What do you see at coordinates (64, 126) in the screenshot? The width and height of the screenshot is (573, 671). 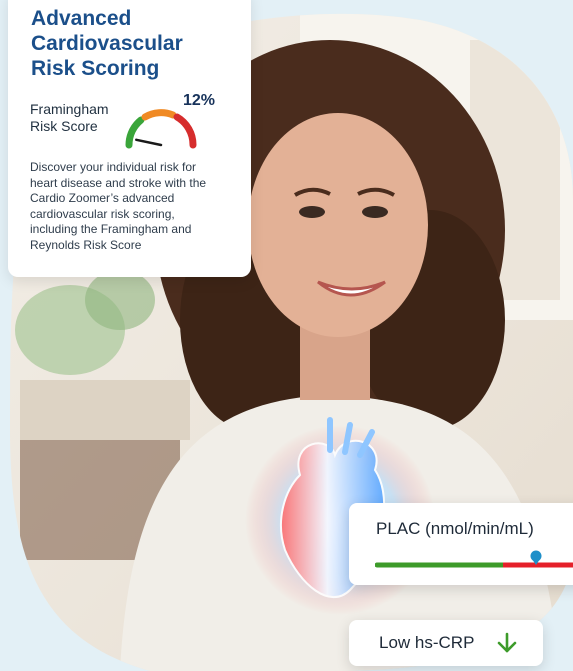 I see `framingham-label-line: Risk Score` at bounding box center [64, 126].